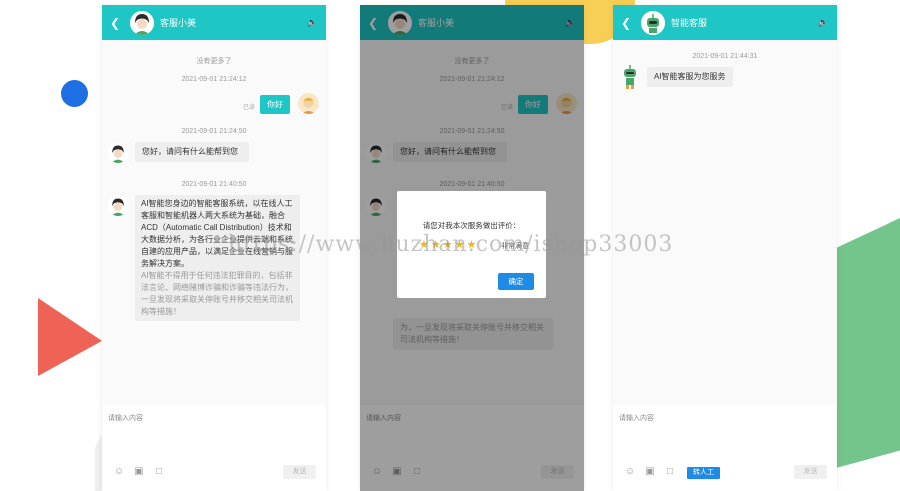 The image size is (900, 491). What do you see at coordinates (725, 448) in the screenshot?
I see `input-area: 请输入内容 ☺ ▣ □ 转人工 发送` at bounding box center [725, 448].